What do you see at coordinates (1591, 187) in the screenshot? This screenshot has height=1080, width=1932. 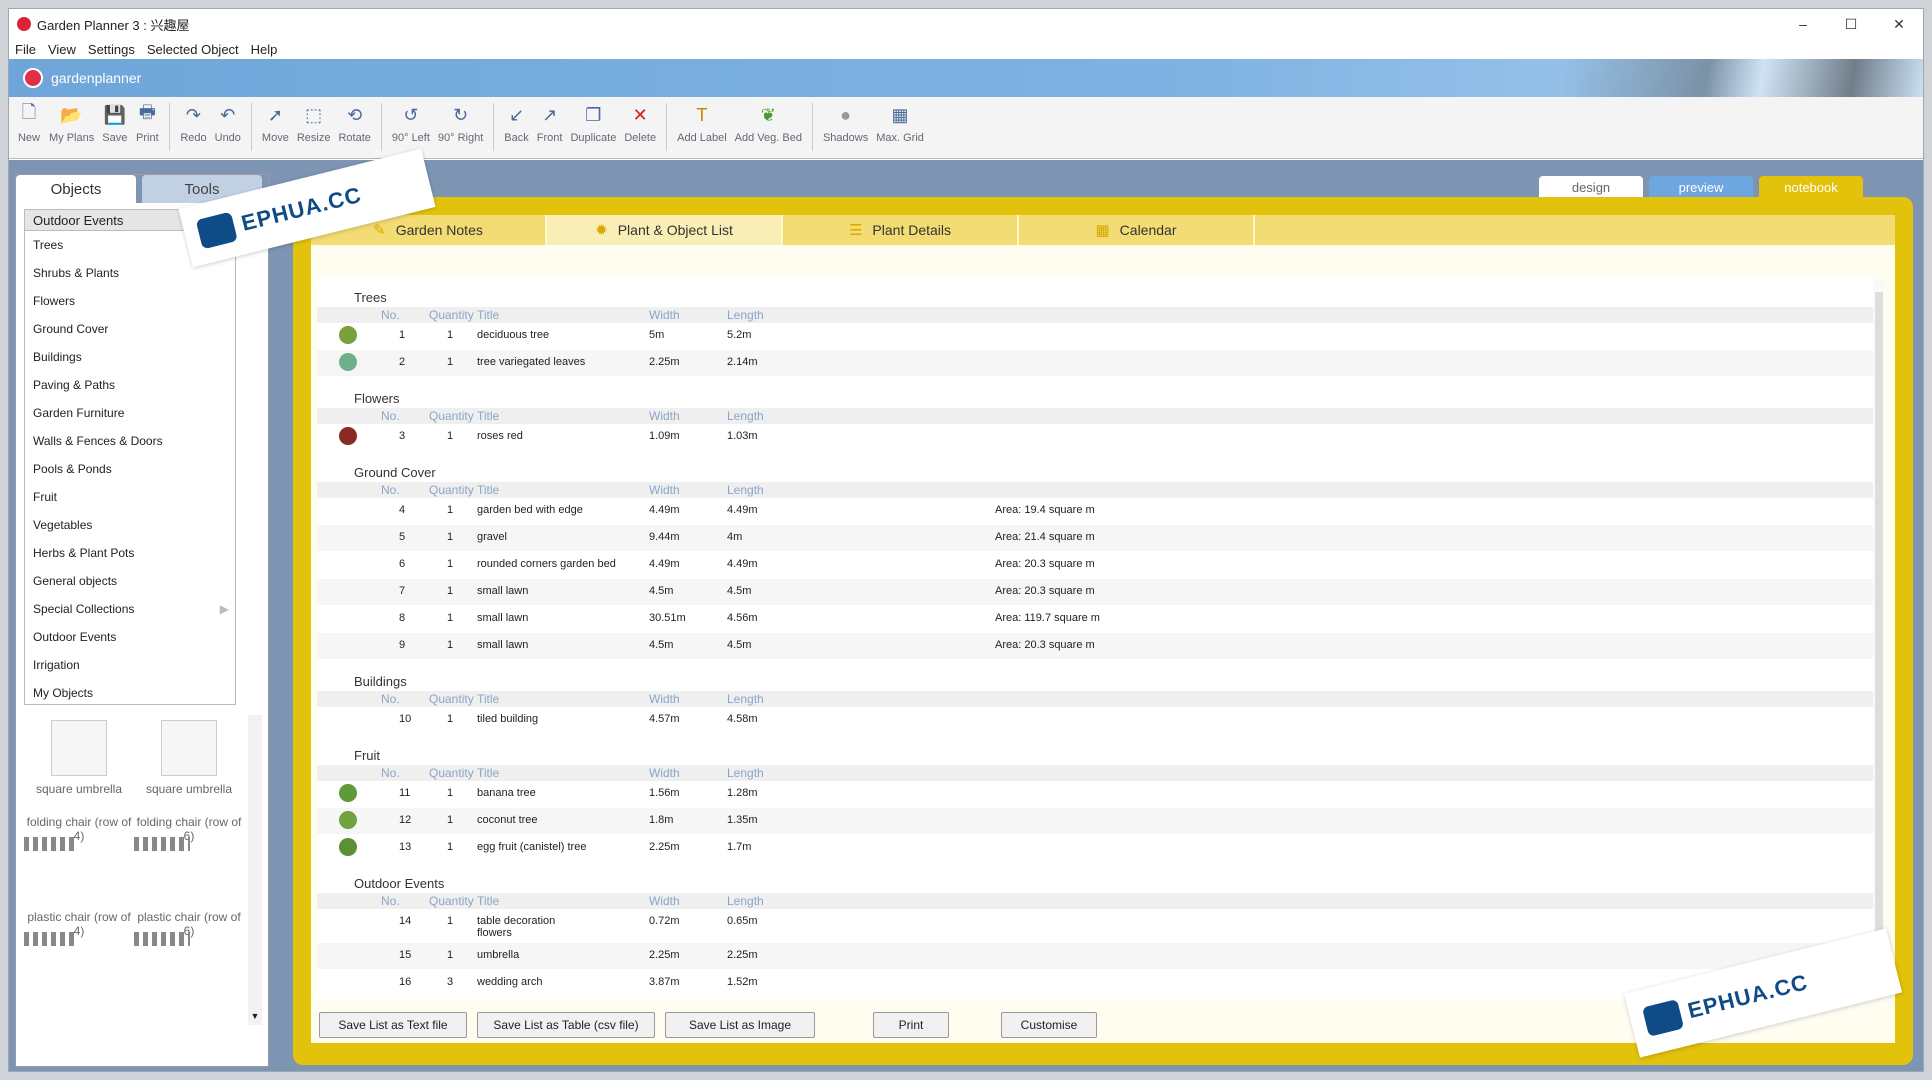 I see `tab-design: design` at bounding box center [1591, 187].